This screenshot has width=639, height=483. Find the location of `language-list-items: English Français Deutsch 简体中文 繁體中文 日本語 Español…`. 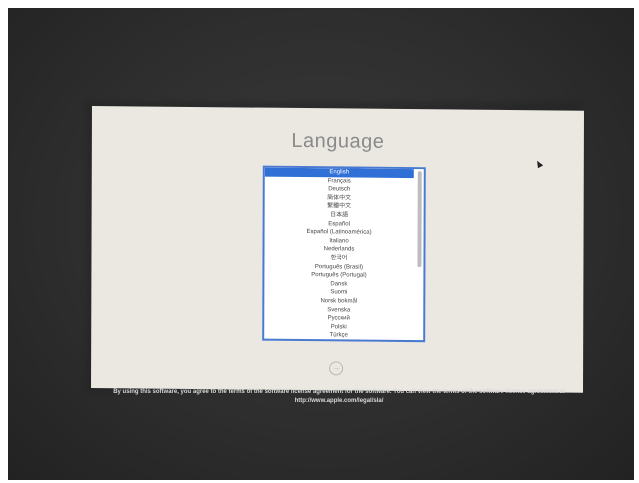

language-list-items: English Français Deutsch 简体中文 繁體中文 日本語 Español… is located at coordinates (339, 254).